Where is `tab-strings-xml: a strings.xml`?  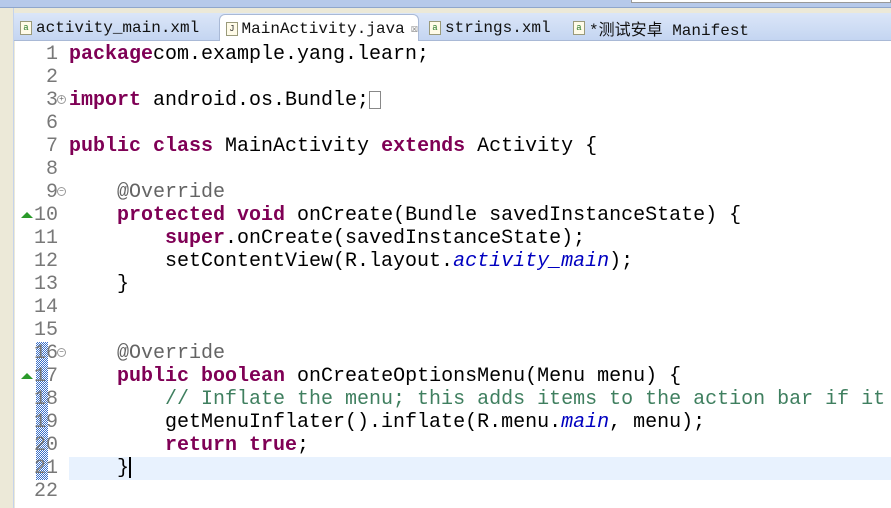
tab-strings-xml: a strings.xml is located at coordinates (493, 27).